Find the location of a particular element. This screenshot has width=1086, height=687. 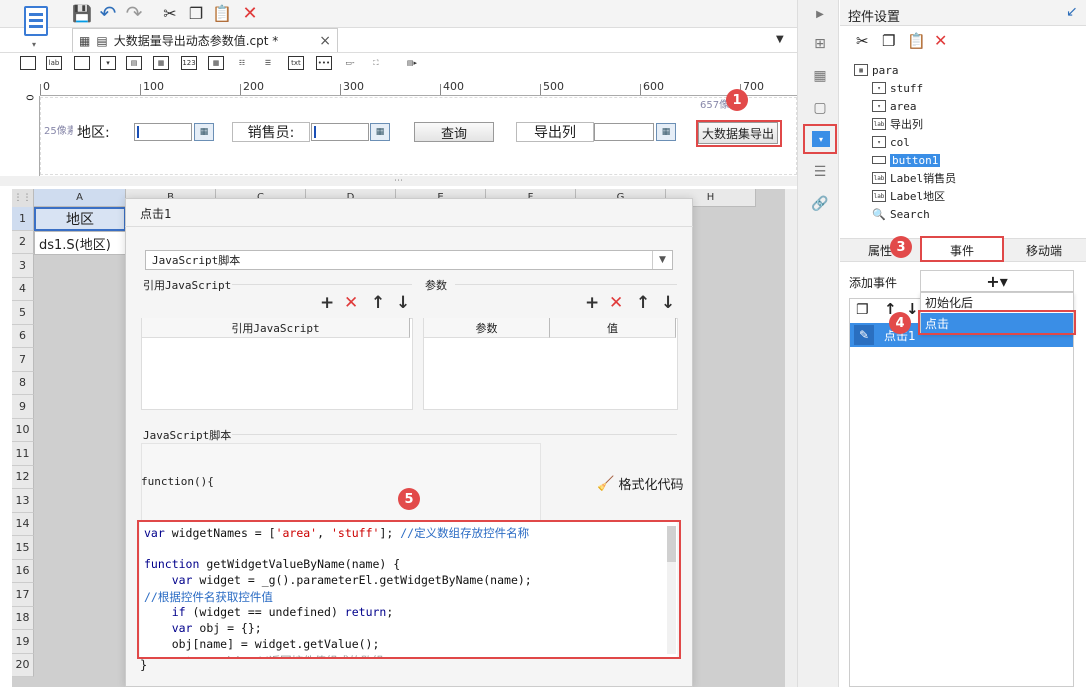

widget-library-icon: ▦ is located at coordinates (820, 76).